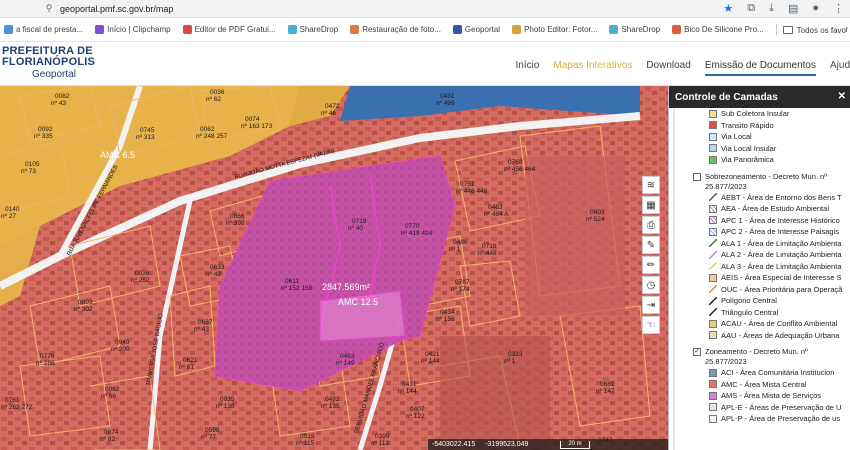 Image resolution: width=850 pixels, height=450 pixels. What do you see at coordinates (43, 136) in the screenshot?
I see `lot-number-label: nº 335` at bounding box center [43, 136].